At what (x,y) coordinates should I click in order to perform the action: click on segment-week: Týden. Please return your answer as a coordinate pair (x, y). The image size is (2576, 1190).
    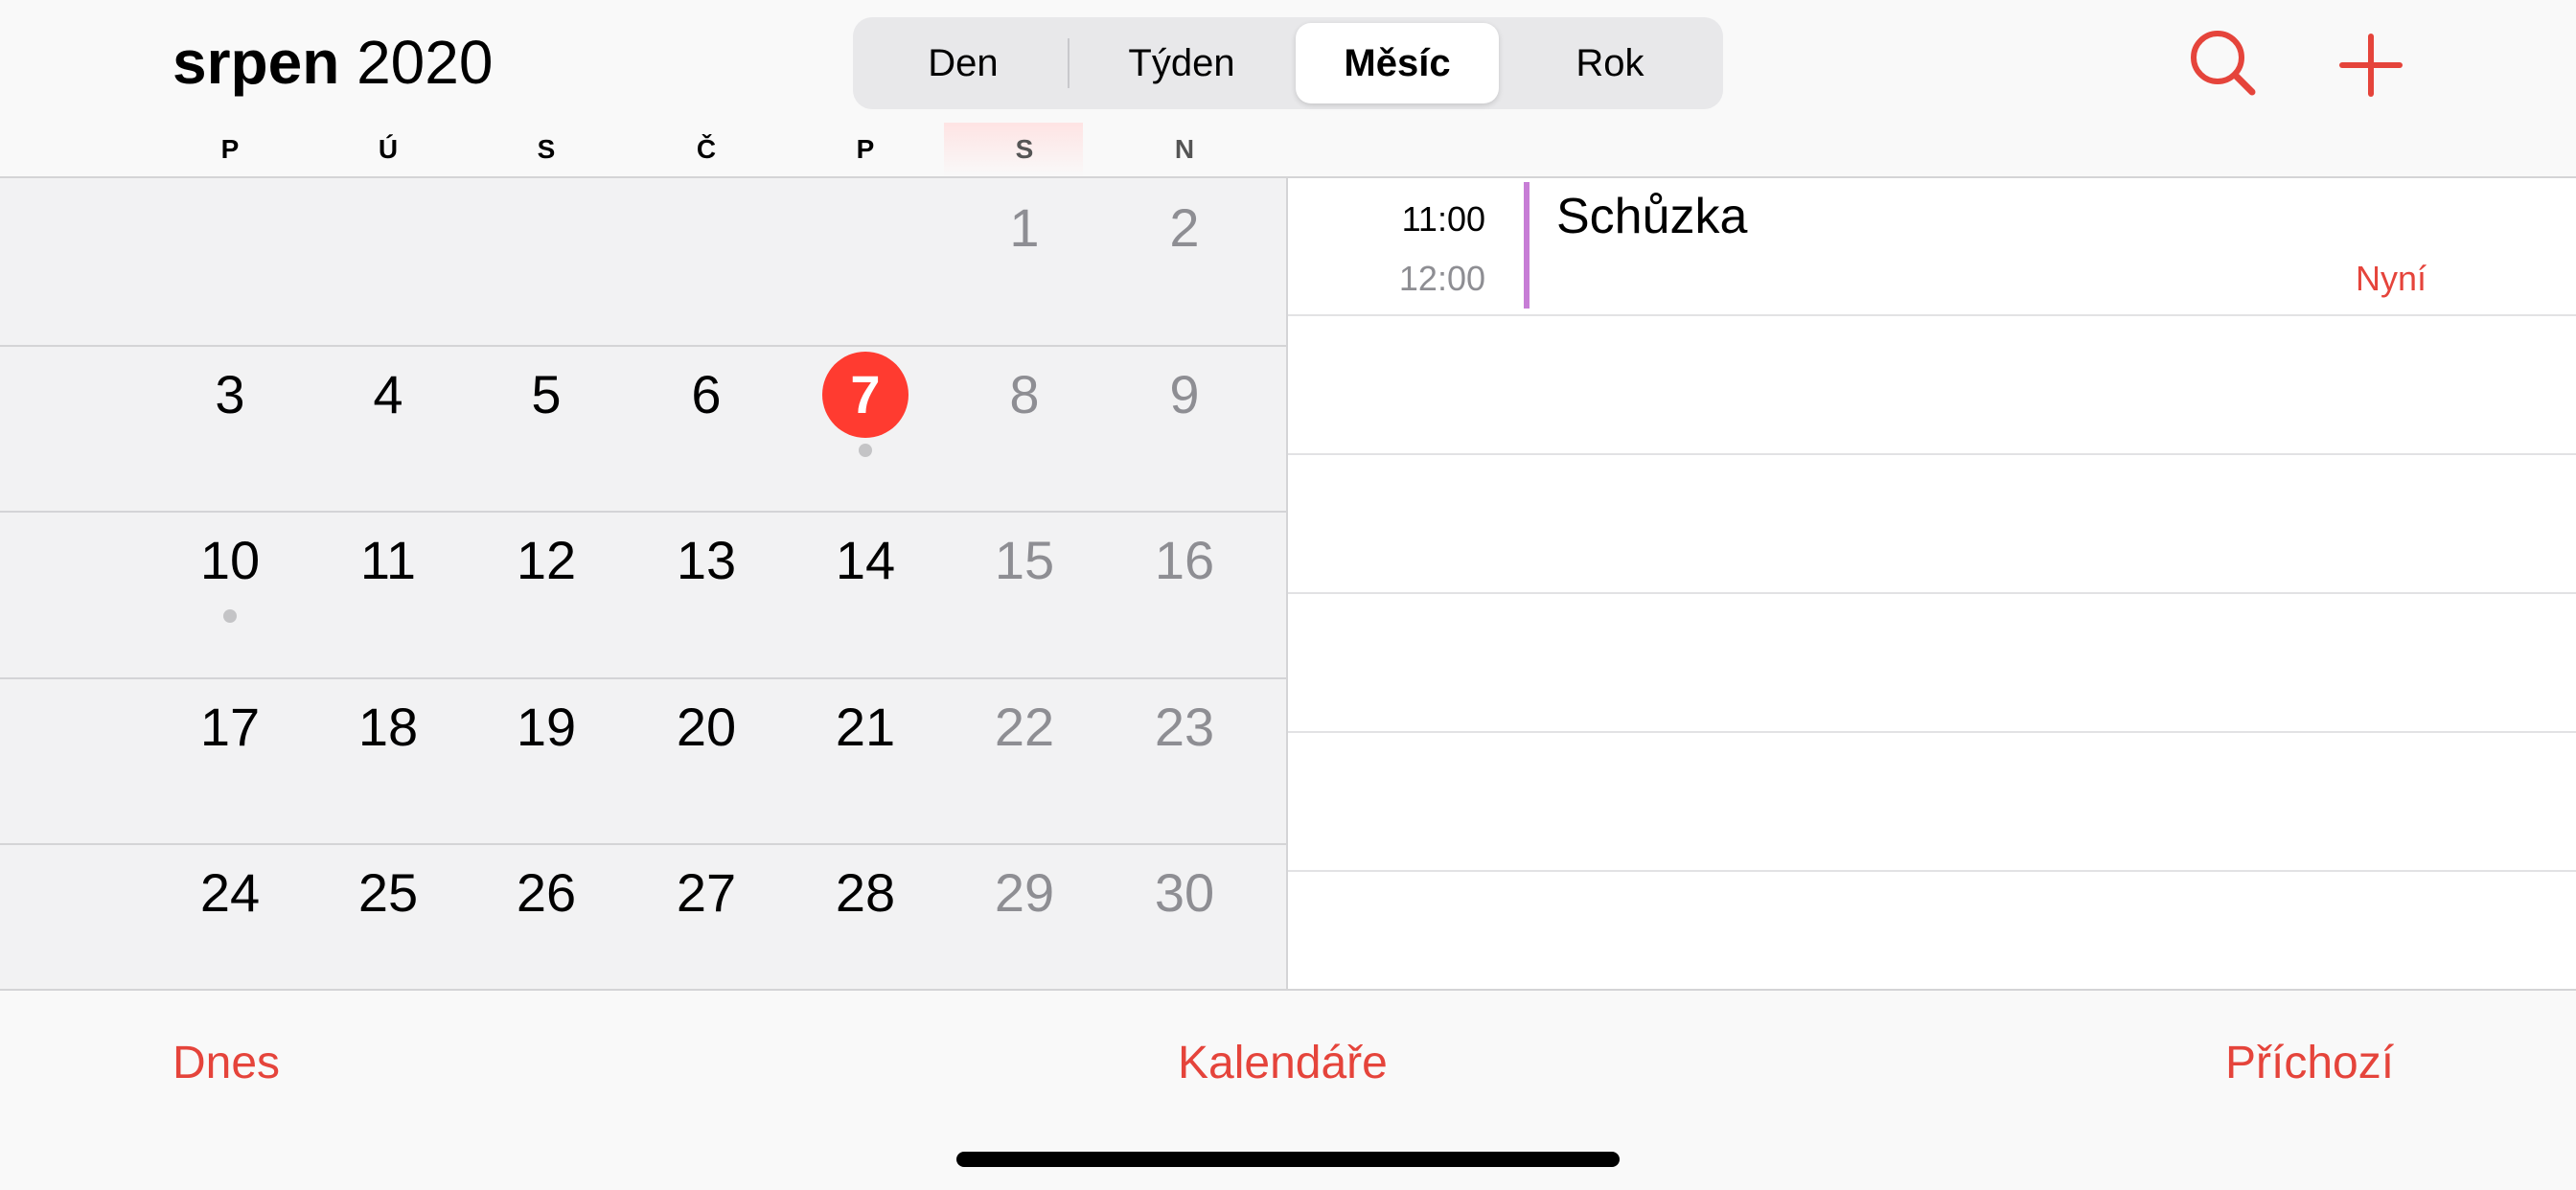
    Looking at the image, I should click on (1181, 63).